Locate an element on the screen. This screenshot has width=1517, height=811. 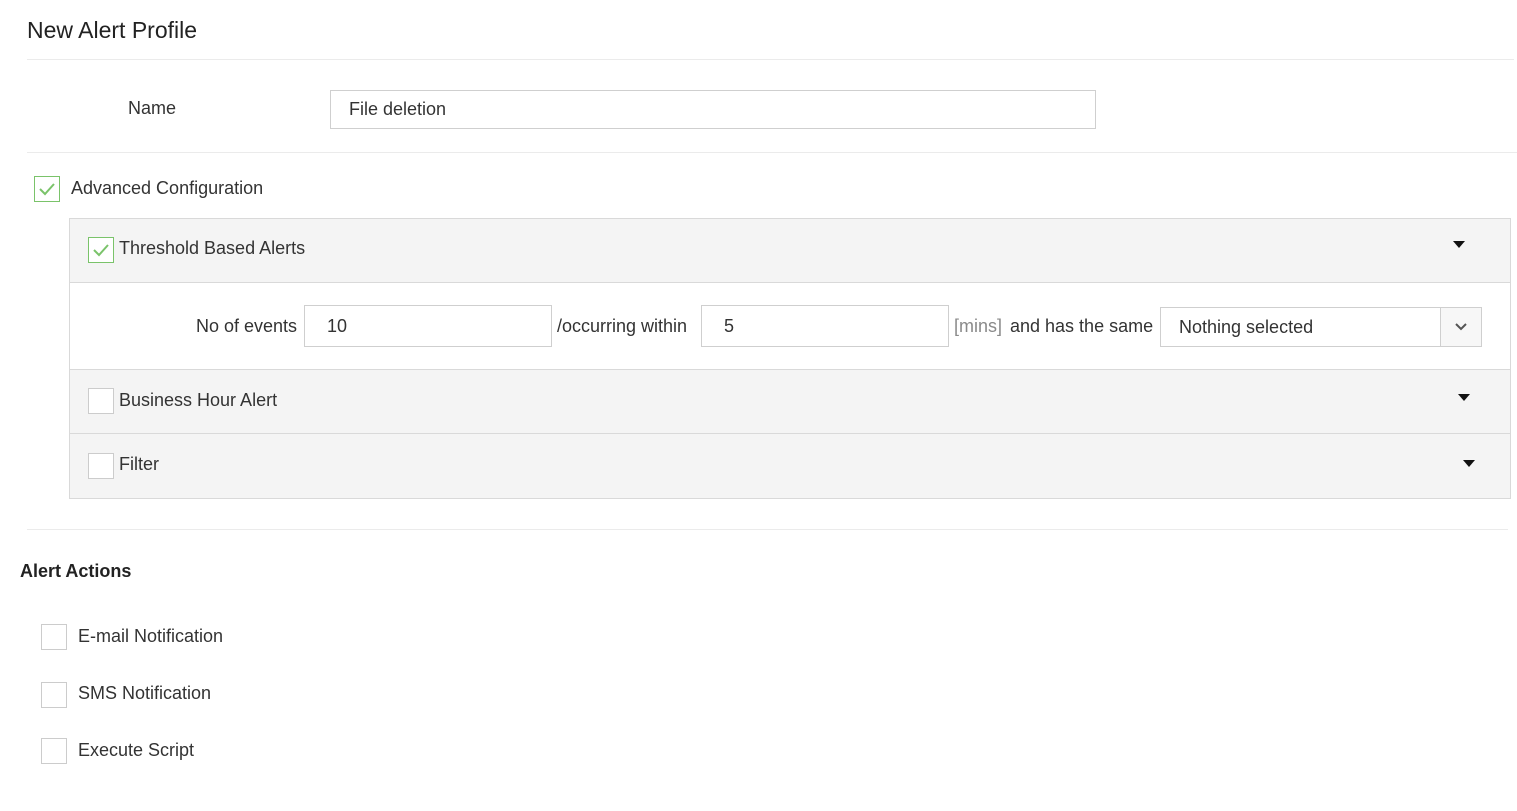
business-hour-checkbox is located at coordinates (101, 401).